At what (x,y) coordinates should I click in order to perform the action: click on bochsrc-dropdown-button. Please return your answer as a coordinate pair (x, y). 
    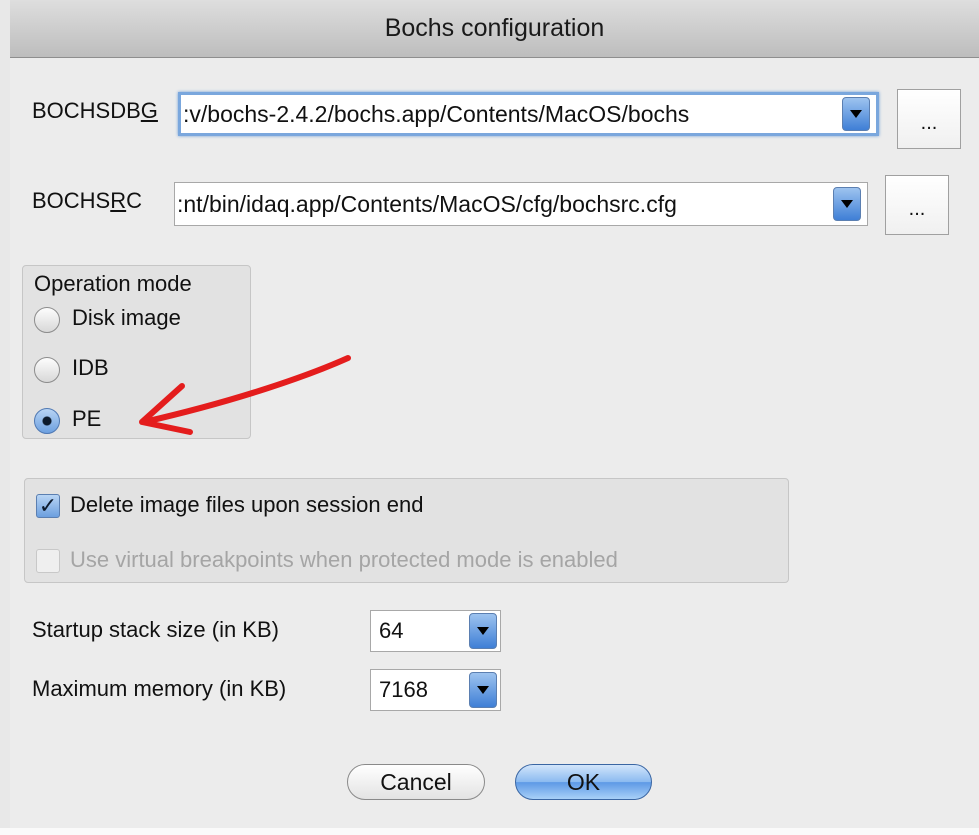
    Looking at the image, I should click on (847, 204).